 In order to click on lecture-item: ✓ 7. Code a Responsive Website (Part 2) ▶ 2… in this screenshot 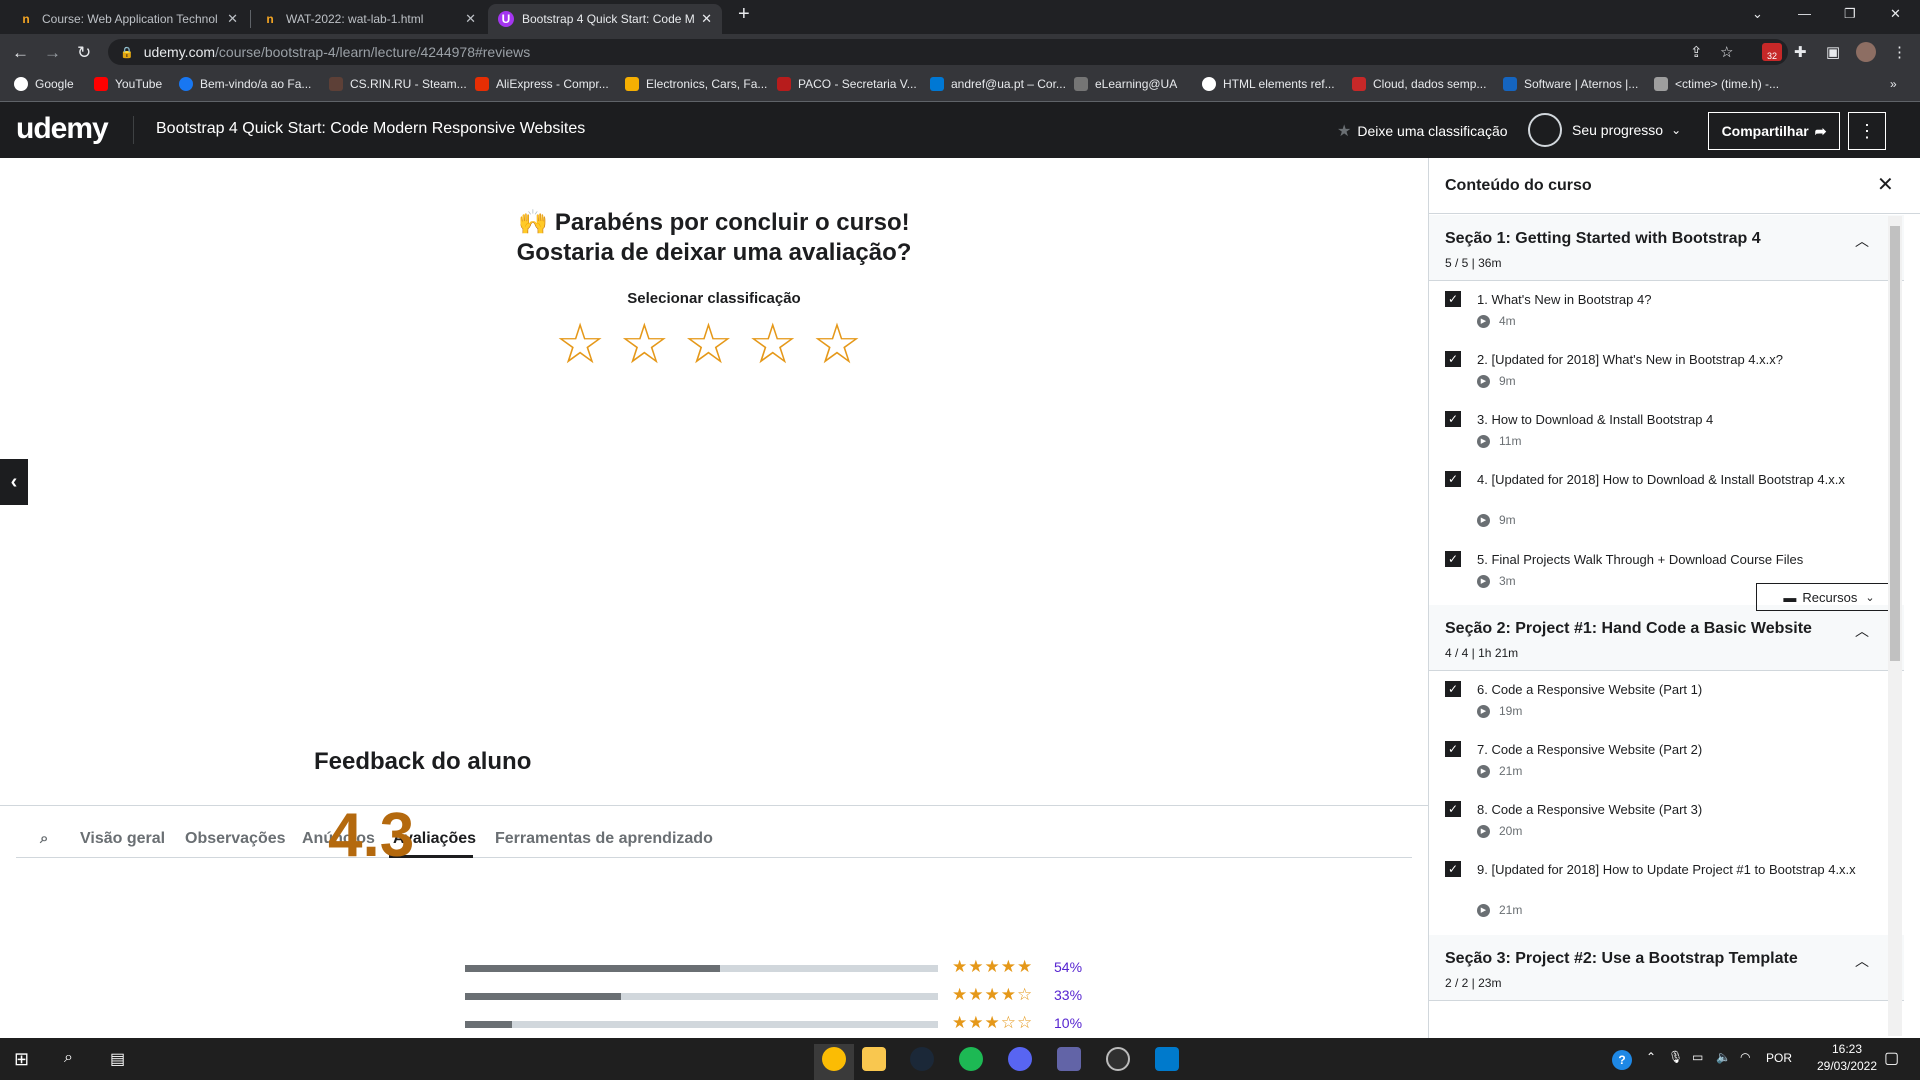, I will do `click(1666, 761)`.